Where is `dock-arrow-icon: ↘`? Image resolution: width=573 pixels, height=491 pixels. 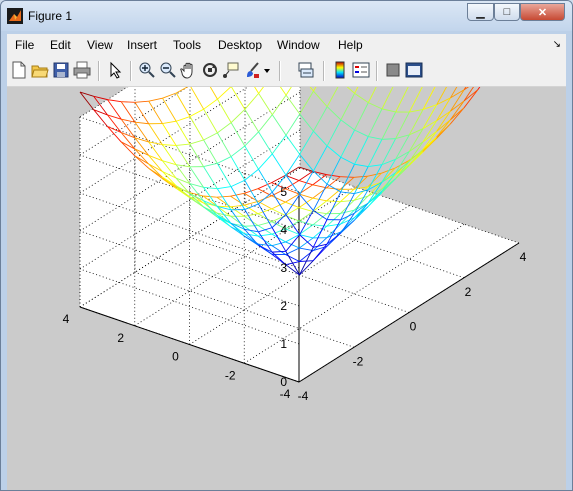
dock-arrow-icon: ↘ is located at coordinates (557, 44).